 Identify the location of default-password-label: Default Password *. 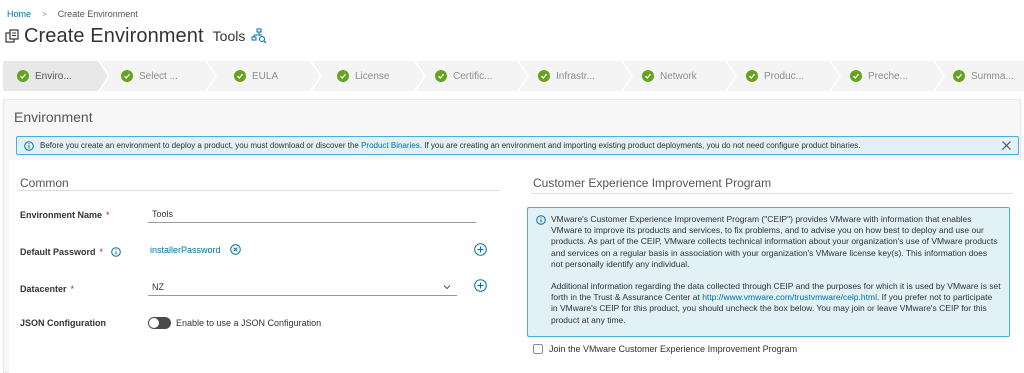
(70, 252).